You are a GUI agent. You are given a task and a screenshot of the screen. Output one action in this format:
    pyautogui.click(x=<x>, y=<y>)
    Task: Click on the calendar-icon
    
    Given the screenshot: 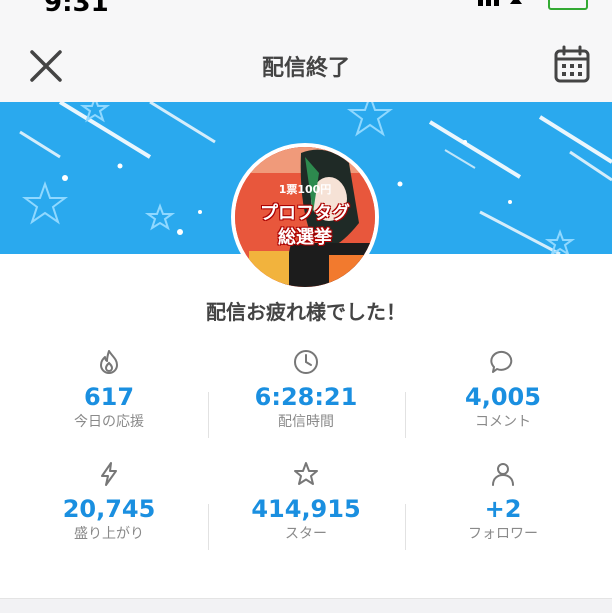 What is the action you would take?
    pyautogui.click(x=572, y=64)
    